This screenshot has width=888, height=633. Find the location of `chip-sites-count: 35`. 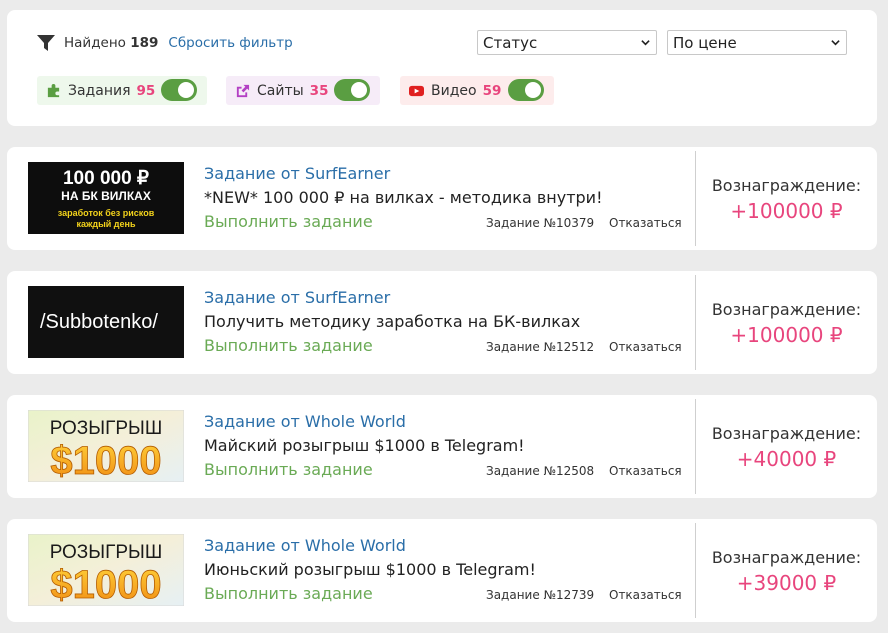

chip-sites-count: 35 is located at coordinates (319, 90).